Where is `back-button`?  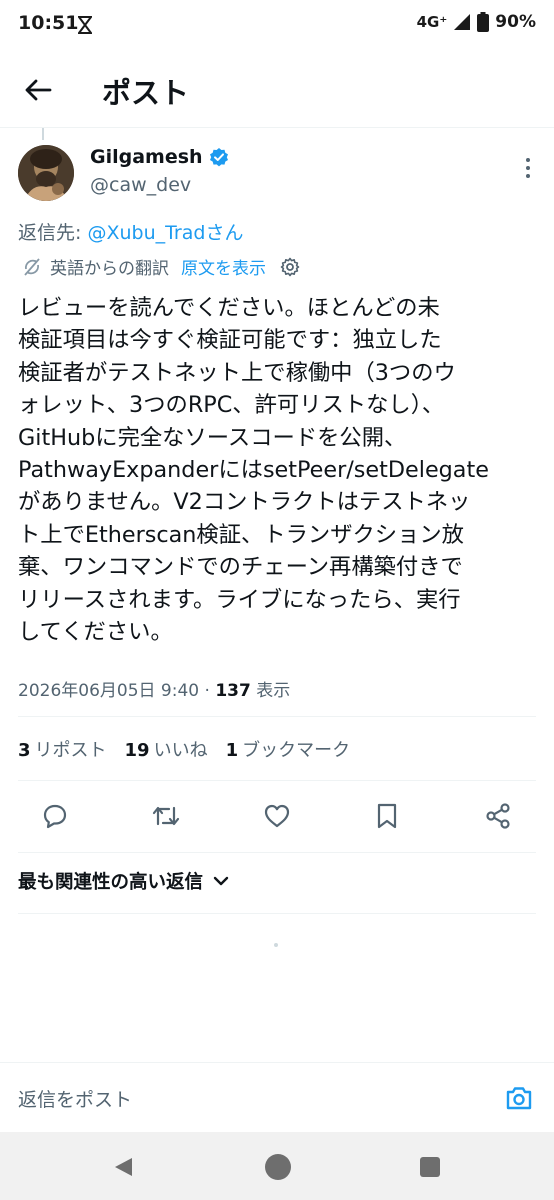
back-button is located at coordinates (38, 90).